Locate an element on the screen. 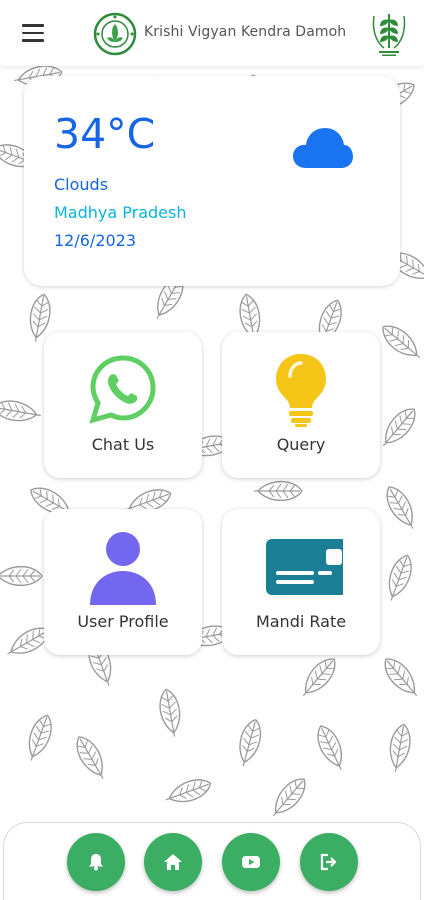 The height and width of the screenshot is (900, 424). bell-icon is located at coordinates (96, 862).